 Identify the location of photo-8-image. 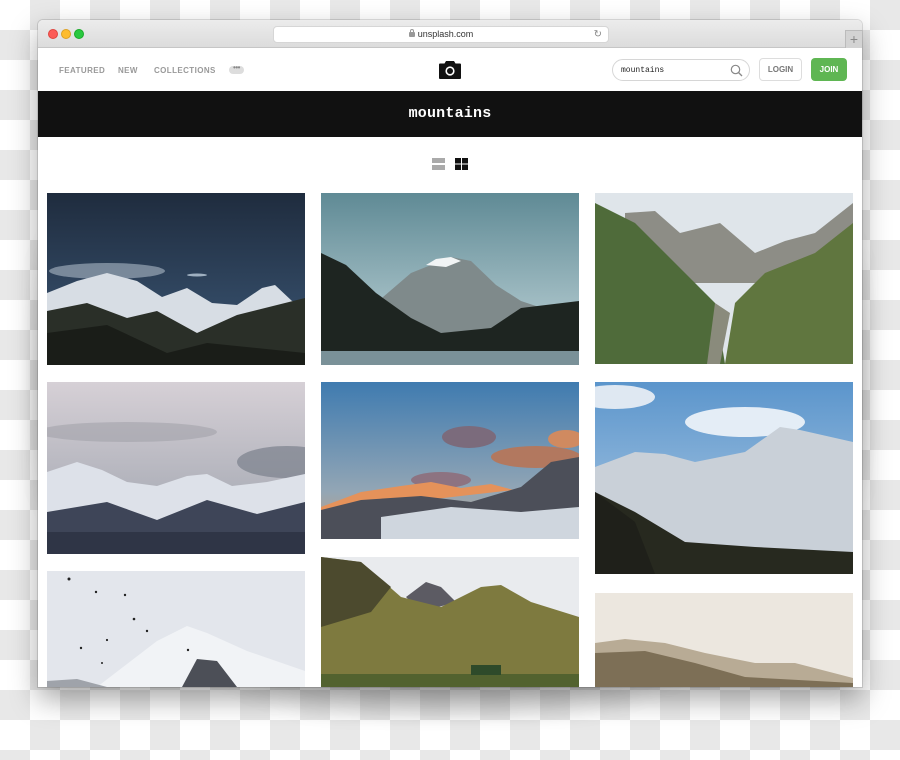
(450, 622).